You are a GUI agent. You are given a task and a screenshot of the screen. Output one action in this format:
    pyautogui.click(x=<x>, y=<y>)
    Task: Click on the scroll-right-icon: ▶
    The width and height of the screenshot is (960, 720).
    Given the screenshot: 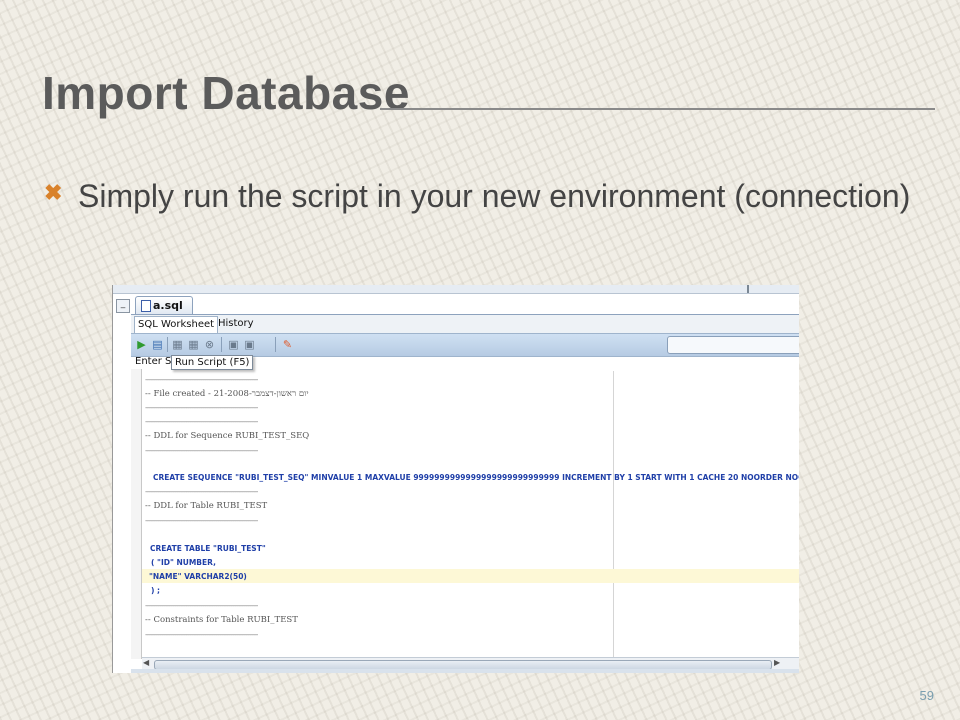 What is the action you would take?
    pyautogui.click(x=777, y=662)
    